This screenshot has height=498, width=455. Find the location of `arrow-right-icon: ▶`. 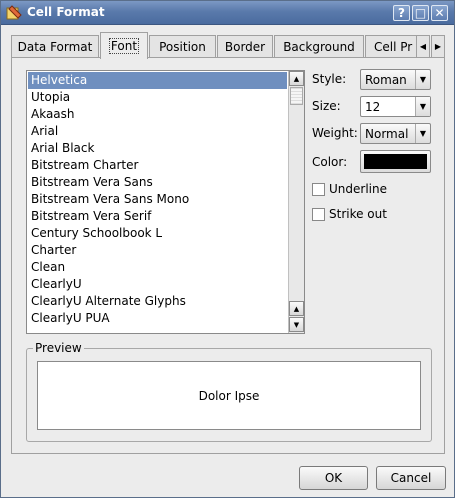

arrow-right-icon: ▶ is located at coordinates (438, 46).